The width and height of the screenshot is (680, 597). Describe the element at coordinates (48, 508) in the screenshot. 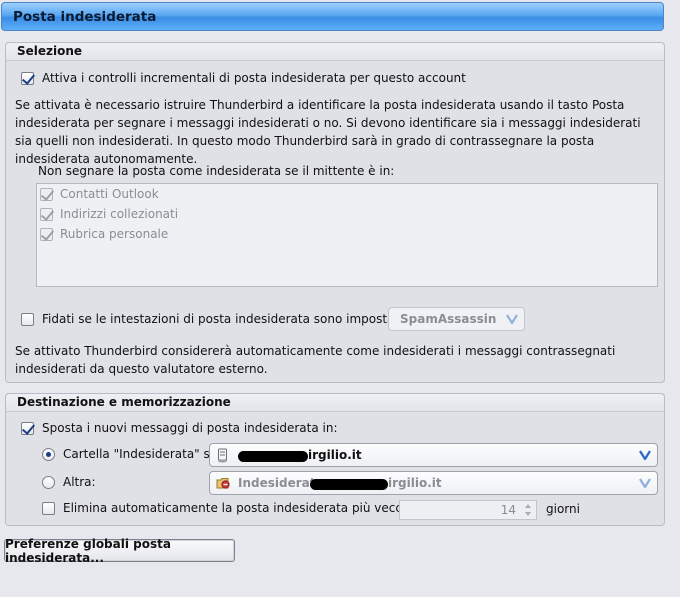

I see `purge-junk-checkbox` at that location.